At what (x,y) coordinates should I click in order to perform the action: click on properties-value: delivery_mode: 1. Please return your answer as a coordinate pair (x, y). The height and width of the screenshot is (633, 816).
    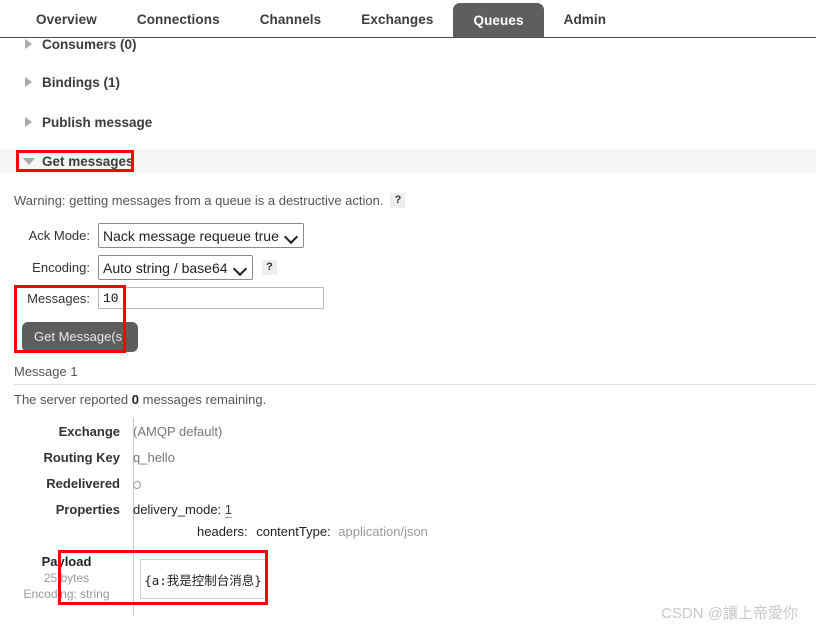
    Looking at the image, I should click on (183, 510).